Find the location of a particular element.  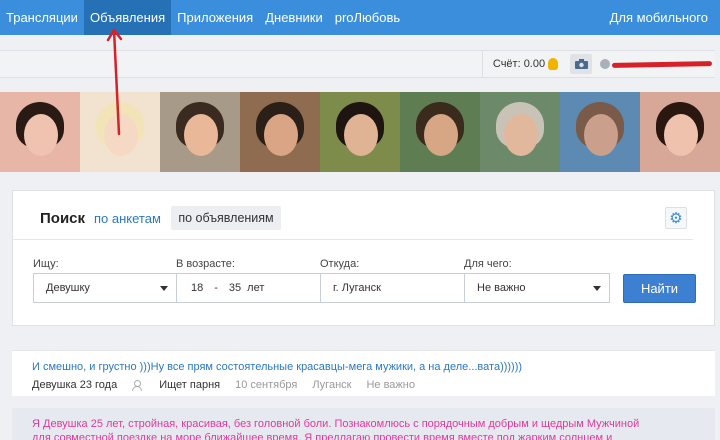

city-value: г. Луганск is located at coordinates (357, 288).